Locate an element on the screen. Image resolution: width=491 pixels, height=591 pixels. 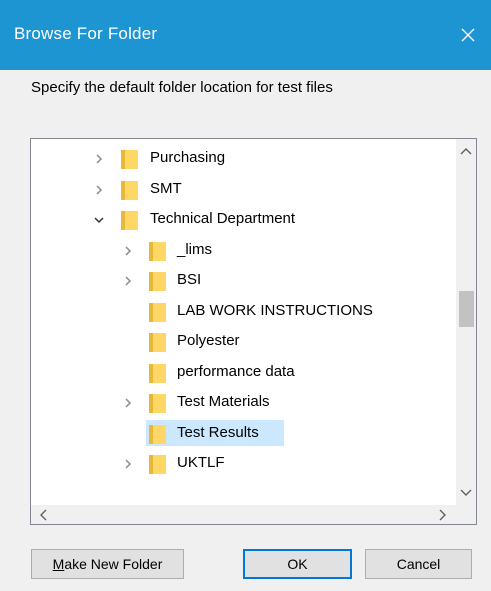
tree-item-label: Test Results is located at coordinates (218, 432).